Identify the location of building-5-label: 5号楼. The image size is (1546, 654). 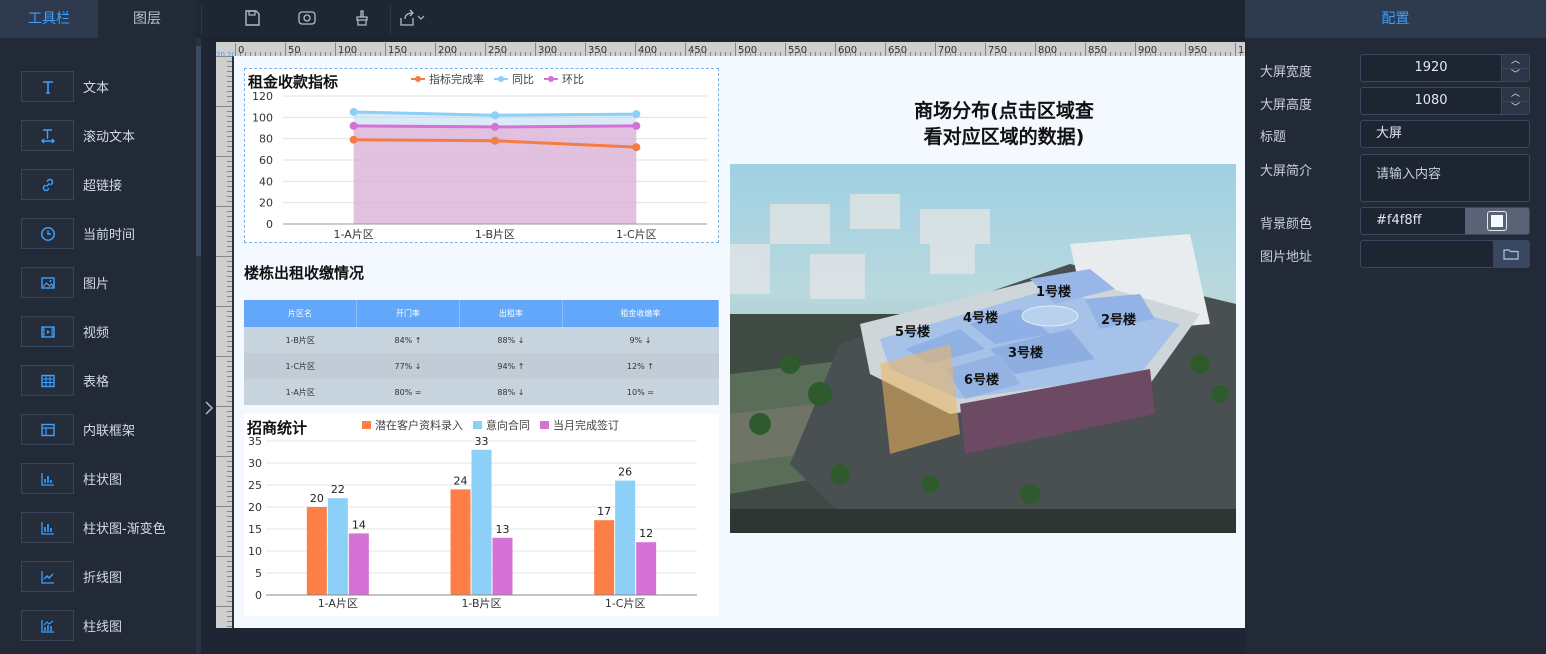
(912, 330).